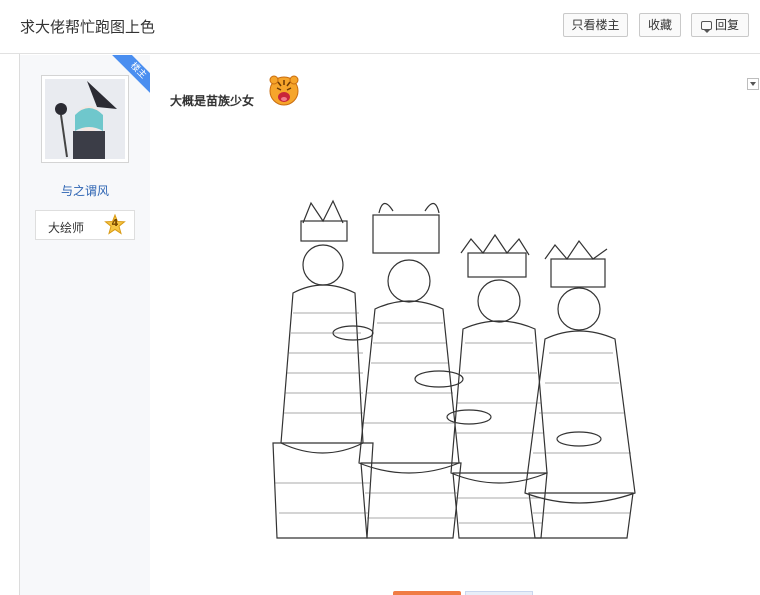  Describe the element at coordinates (380, 27) in the screenshot. I see `thread-header: 求大佬帮忙跑图上色 只看楼主 收藏 回复` at that location.